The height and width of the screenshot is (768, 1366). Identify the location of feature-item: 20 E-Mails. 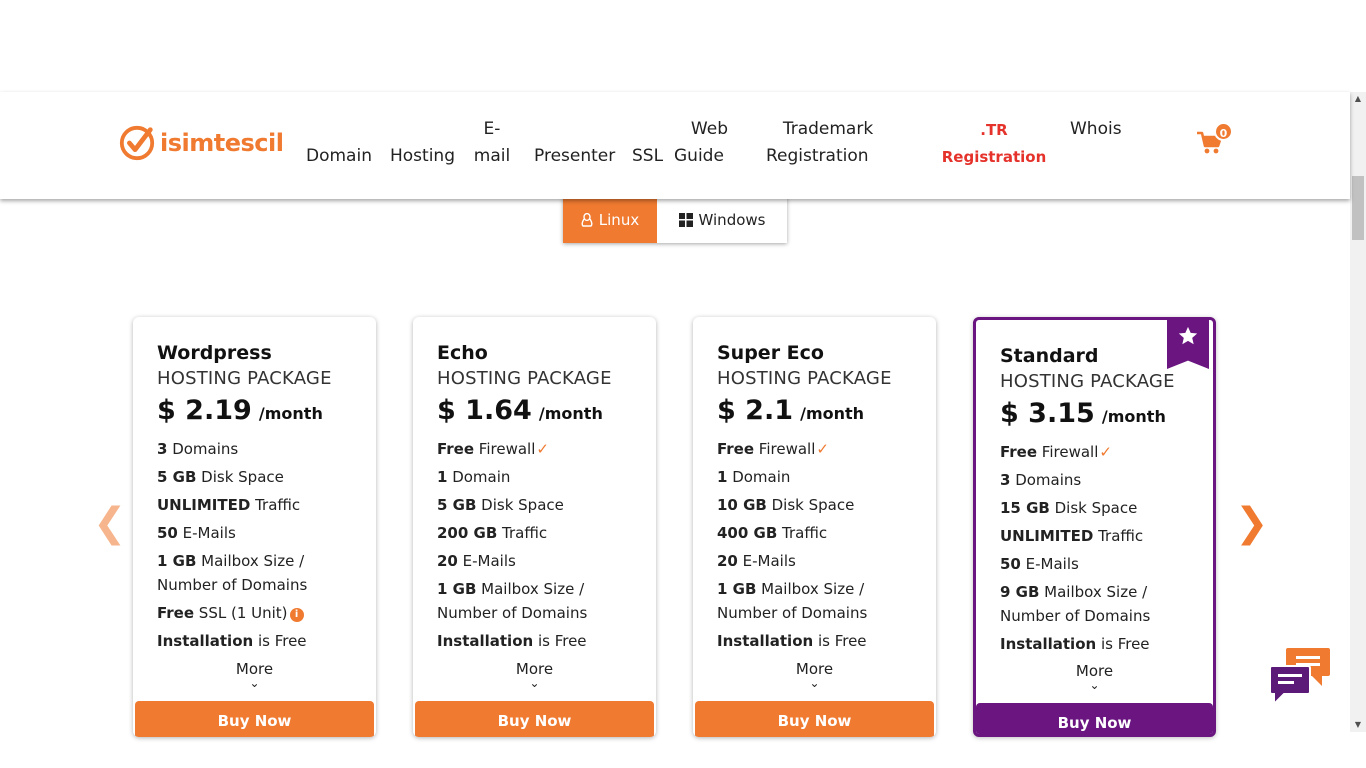
(756, 561).